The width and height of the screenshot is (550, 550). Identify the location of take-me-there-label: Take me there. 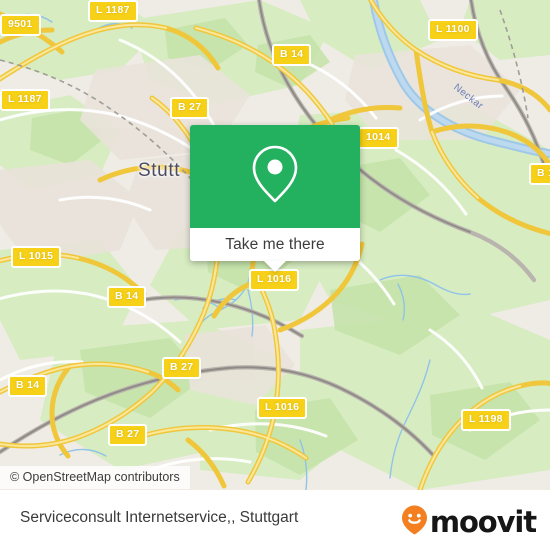
(275, 244).